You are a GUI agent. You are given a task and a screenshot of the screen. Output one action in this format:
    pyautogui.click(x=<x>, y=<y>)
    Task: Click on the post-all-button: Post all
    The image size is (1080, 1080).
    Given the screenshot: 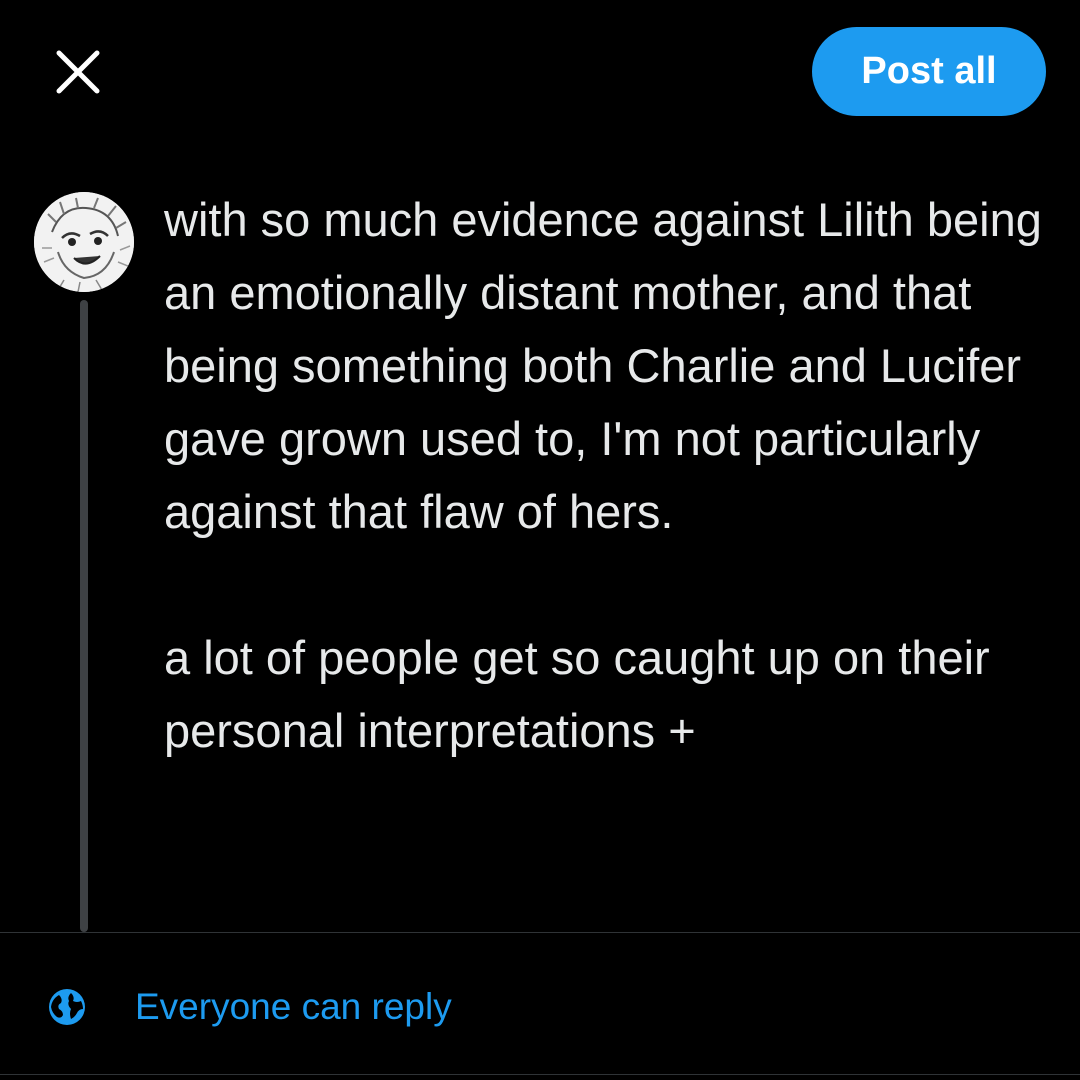 What is the action you would take?
    pyautogui.click(x=929, y=71)
    